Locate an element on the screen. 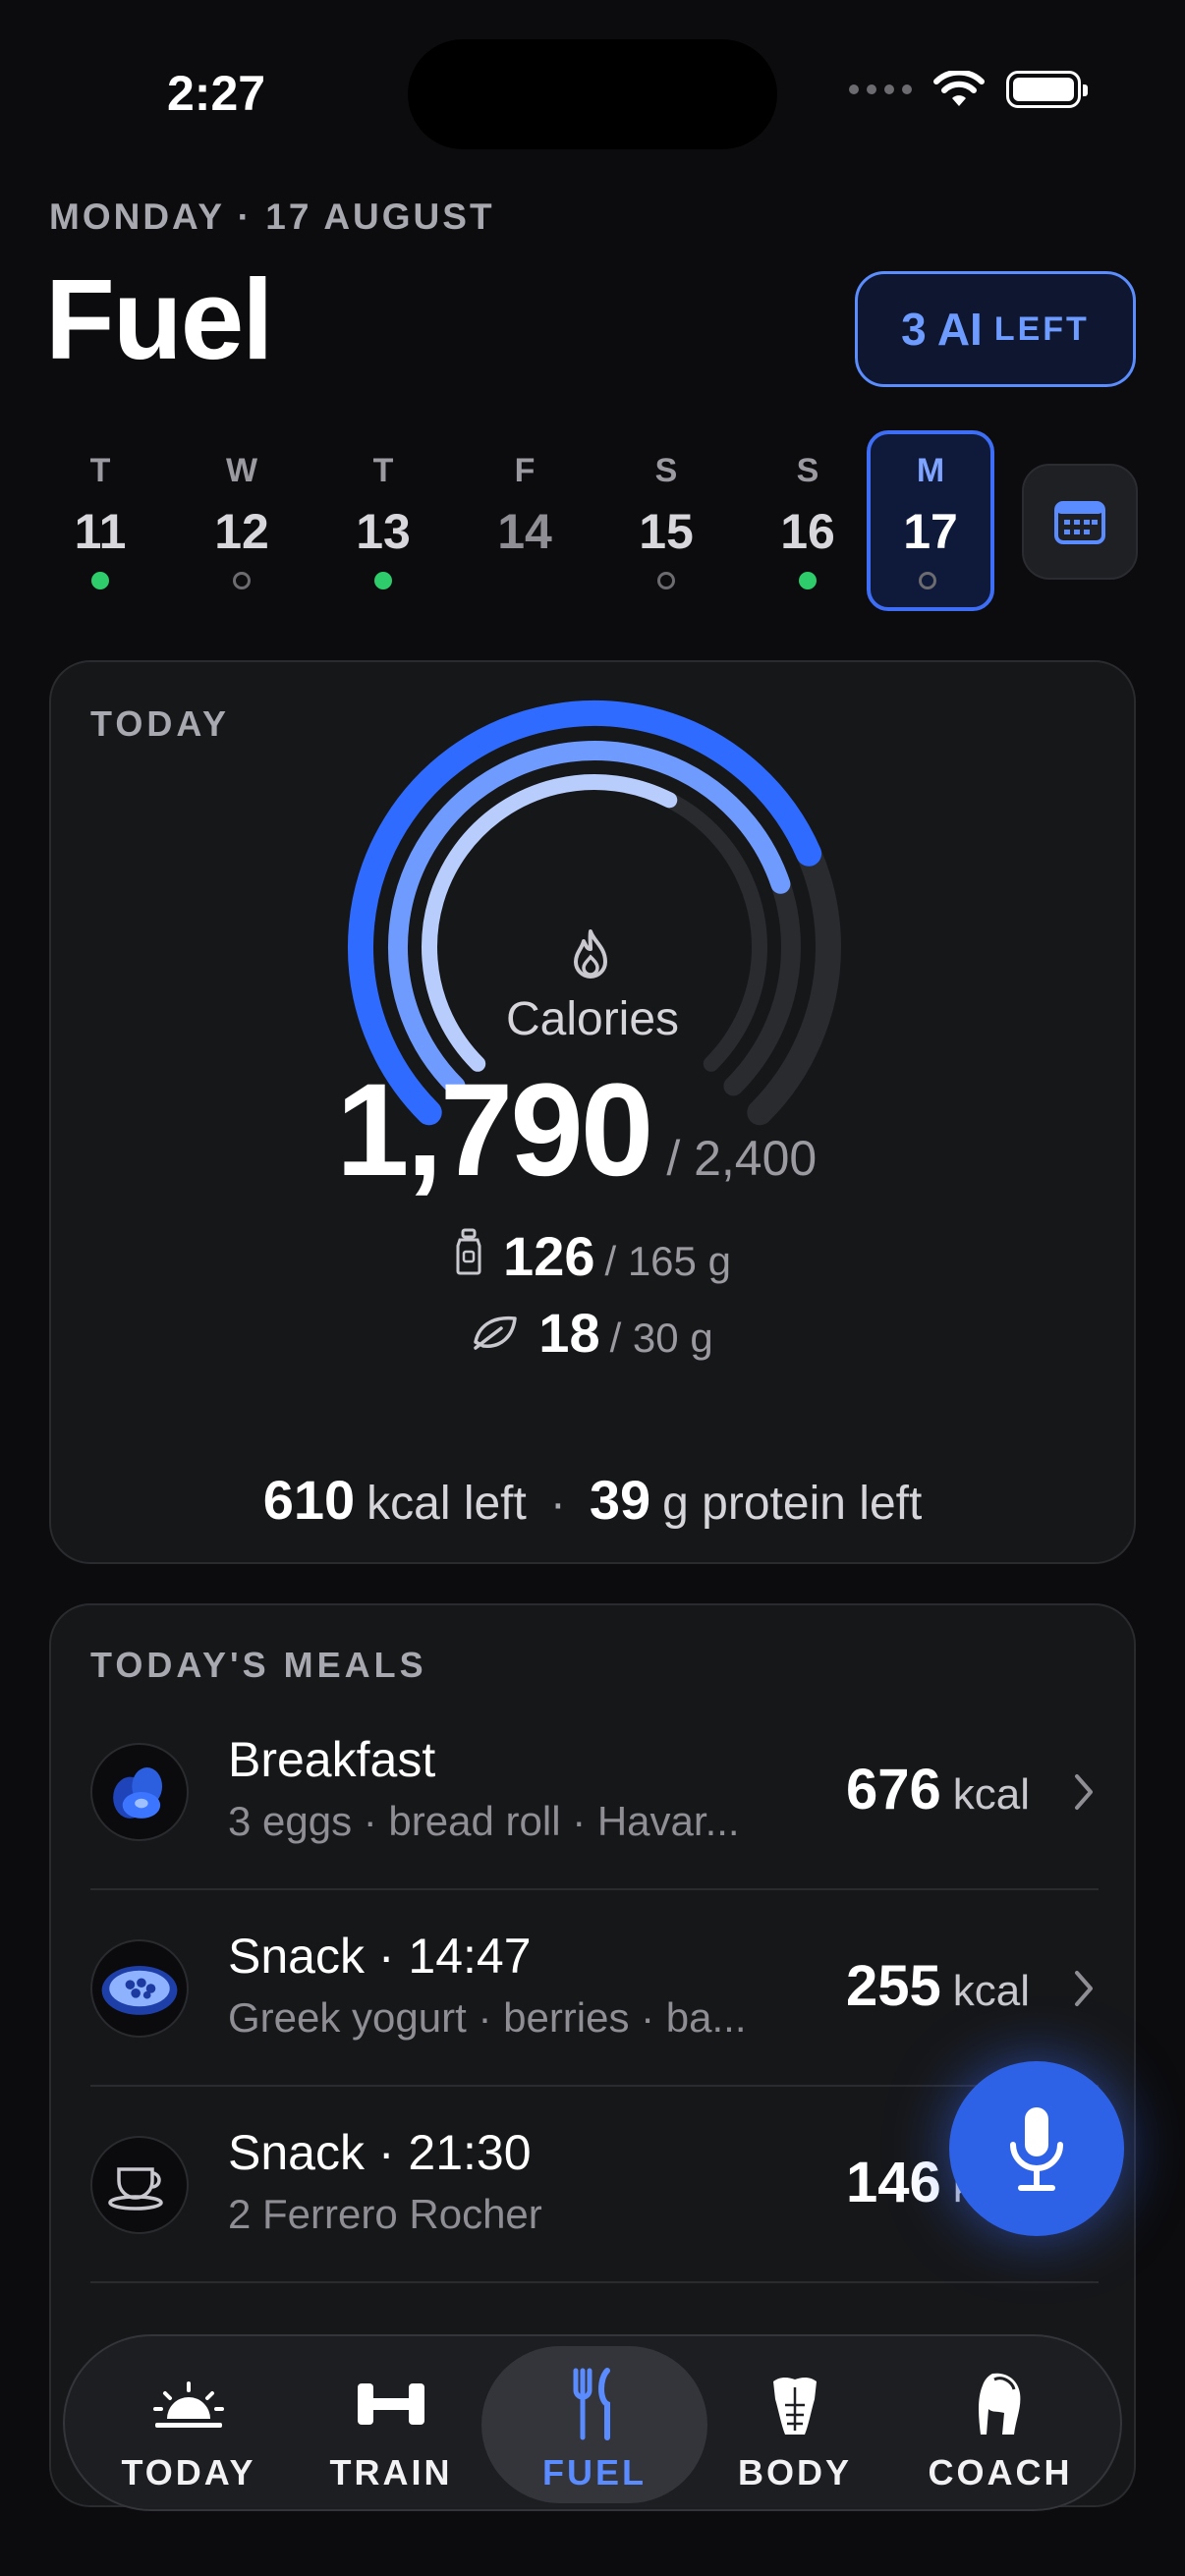 This screenshot has height=2576, width=1185. row-divider is located at coordinates (594, 2282).